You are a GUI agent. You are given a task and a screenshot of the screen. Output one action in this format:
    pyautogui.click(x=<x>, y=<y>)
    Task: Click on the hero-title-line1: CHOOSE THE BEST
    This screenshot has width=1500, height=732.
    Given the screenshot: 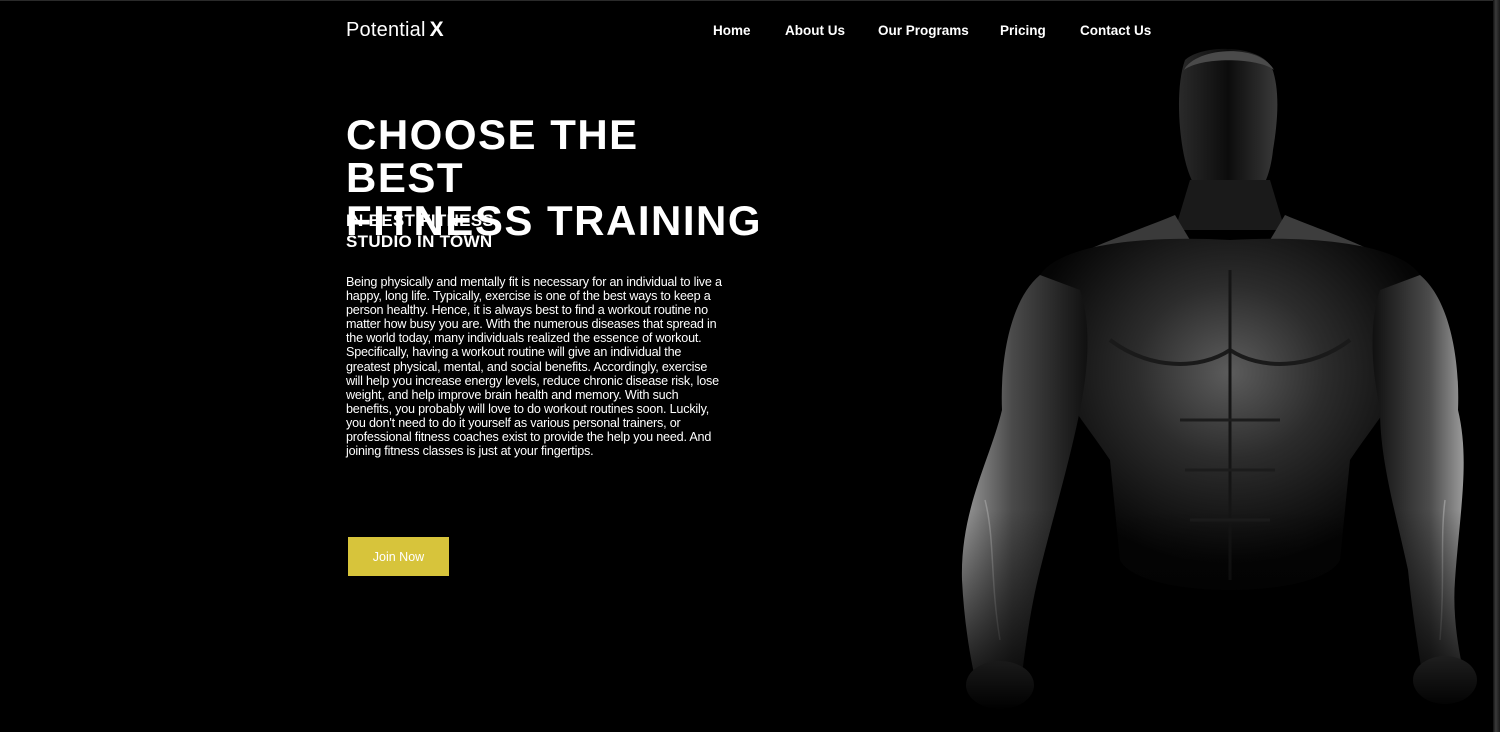 What is the action you would take?
    pyautogui.click(x=492, y=156)
    